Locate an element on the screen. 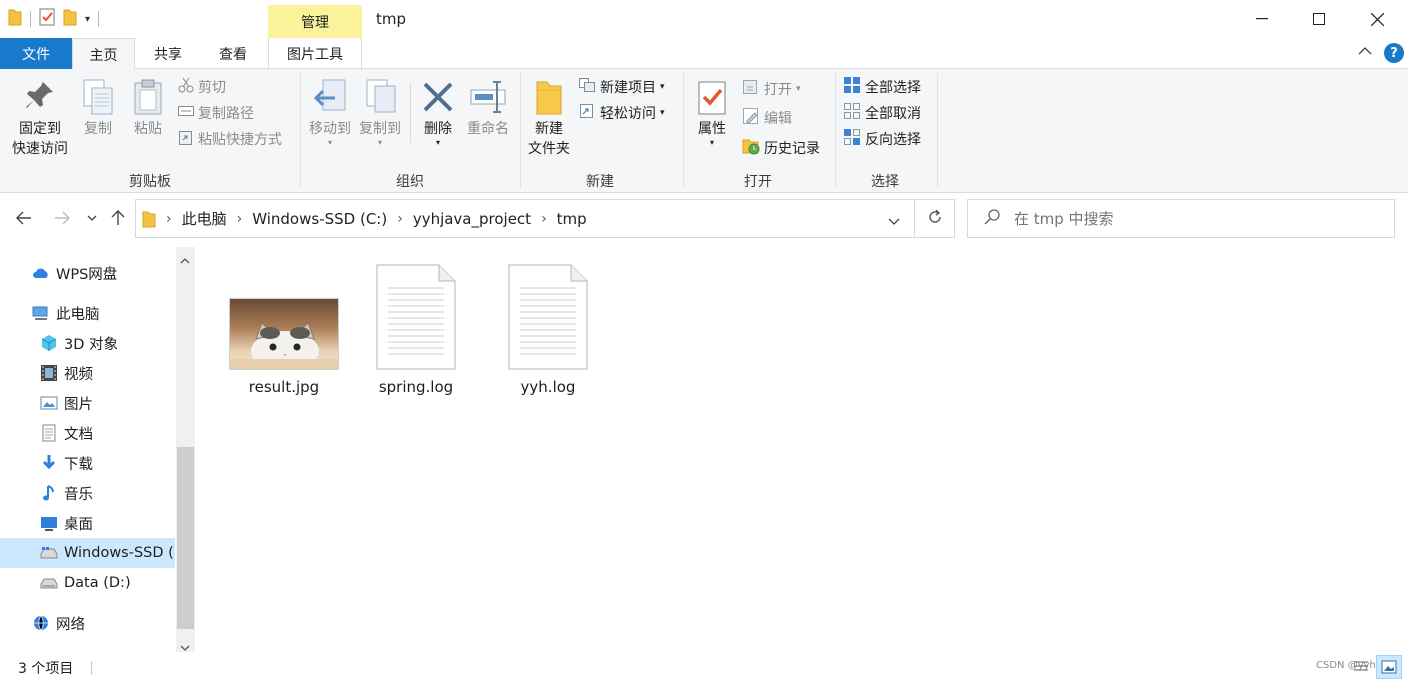 The width and height of the screenshot is (1408, 683). nav-item-downloads: 下载 is located at coordinates (87, 463).